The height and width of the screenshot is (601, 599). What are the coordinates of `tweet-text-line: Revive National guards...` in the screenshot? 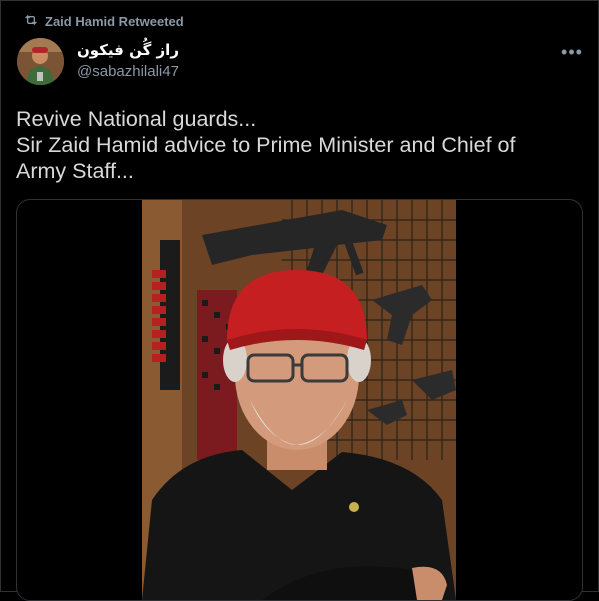 It's located at (136, 119).